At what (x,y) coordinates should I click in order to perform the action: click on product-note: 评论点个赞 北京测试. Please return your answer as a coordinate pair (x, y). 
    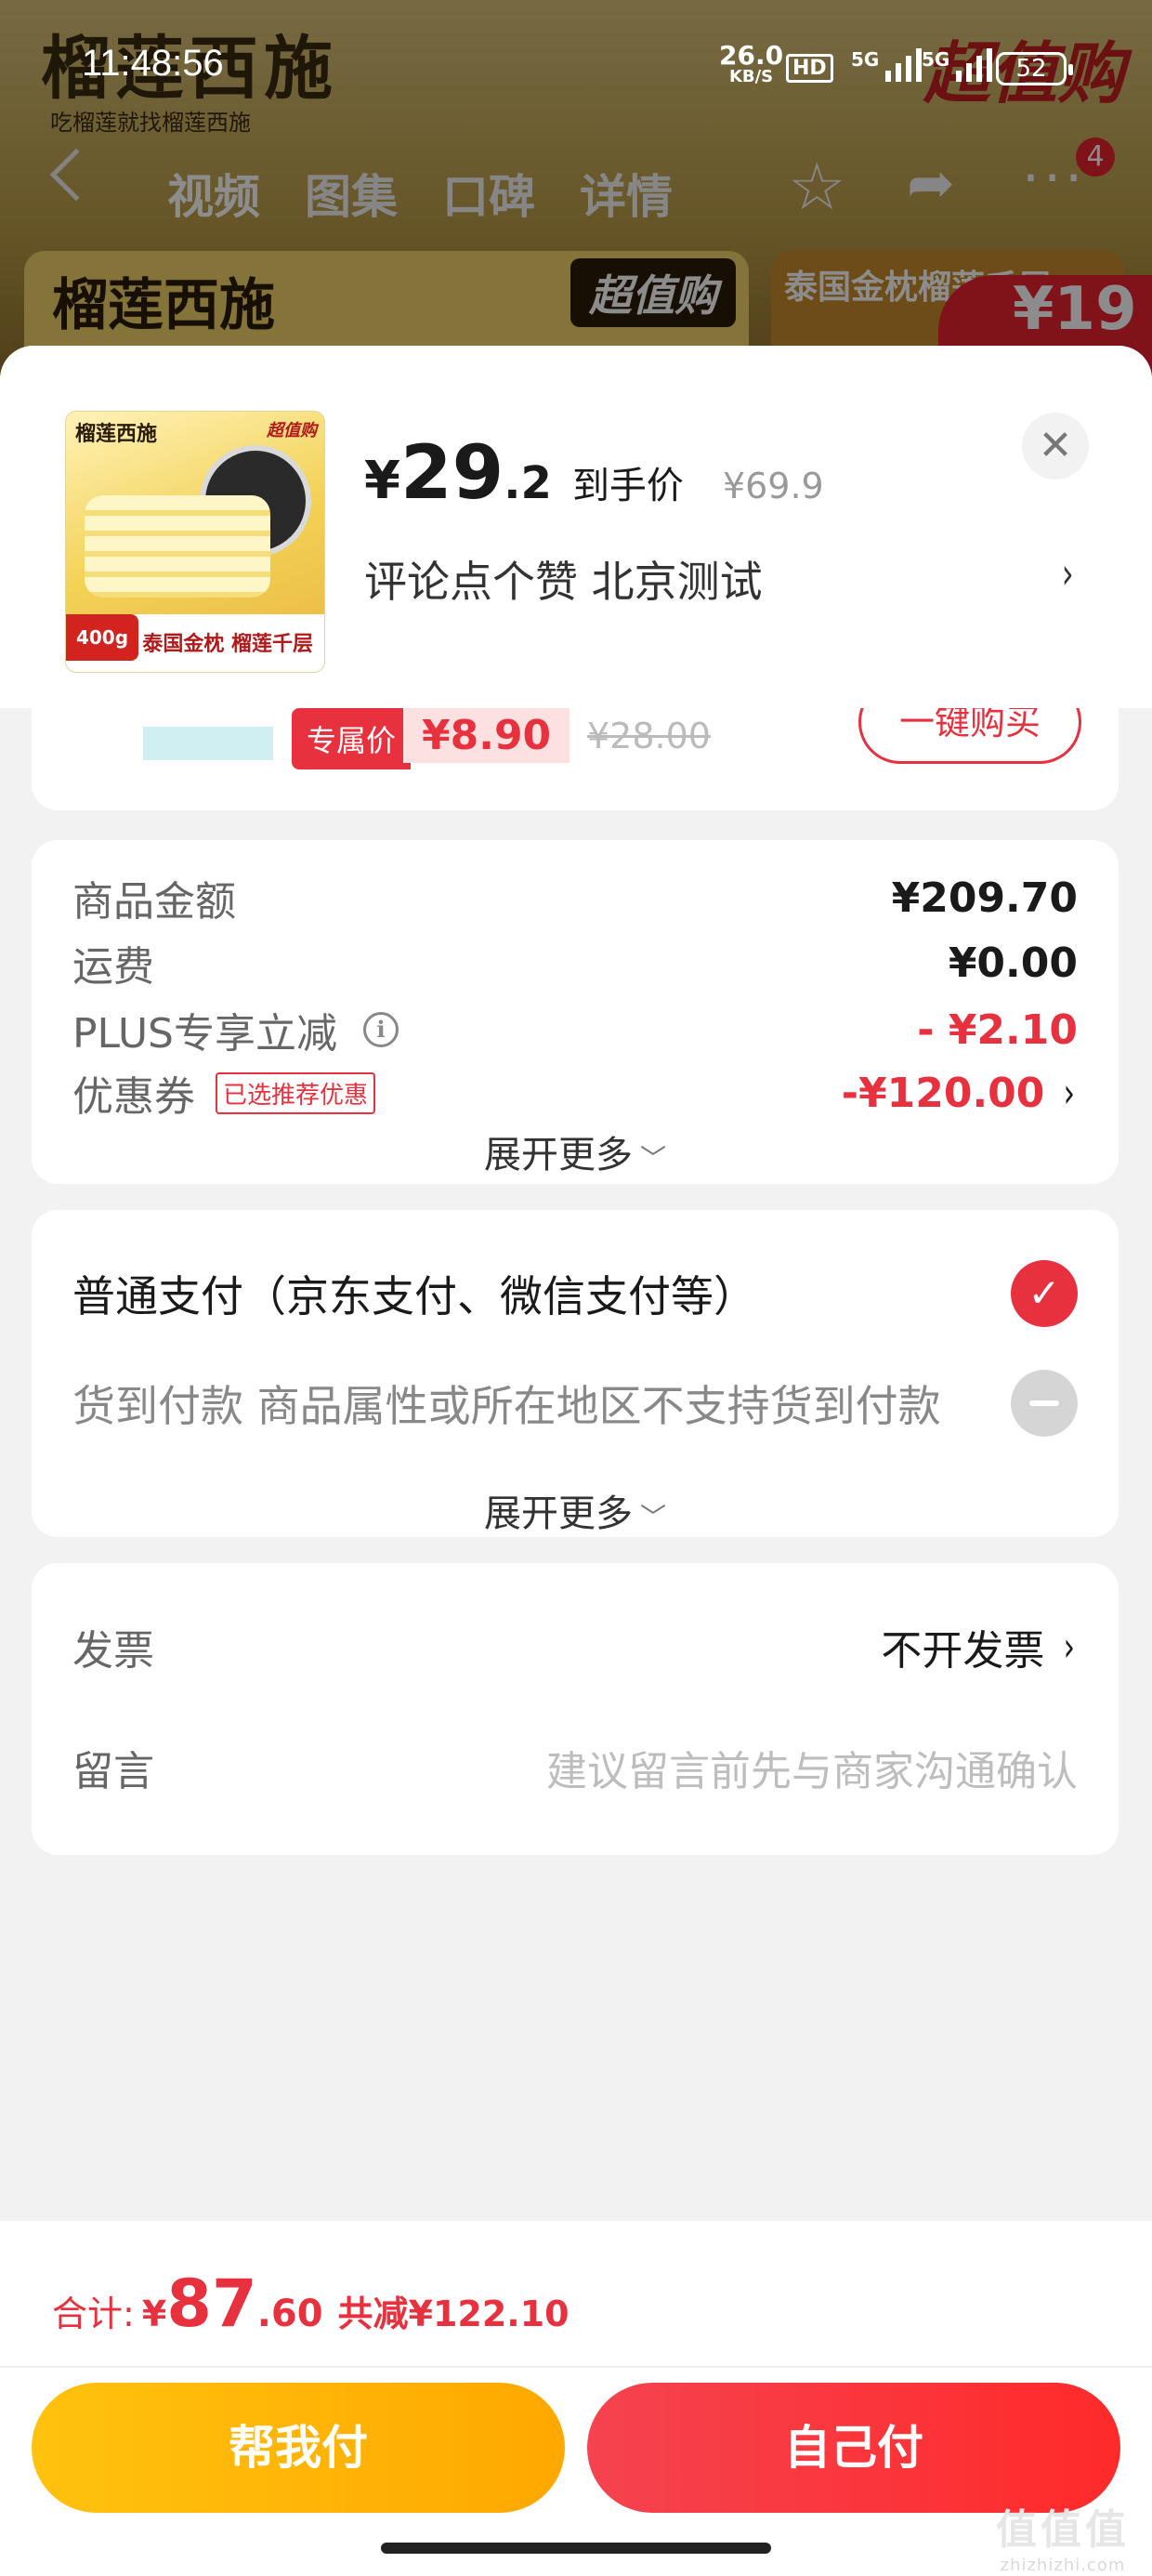
    Looking at the image, I should click on (563, 579).